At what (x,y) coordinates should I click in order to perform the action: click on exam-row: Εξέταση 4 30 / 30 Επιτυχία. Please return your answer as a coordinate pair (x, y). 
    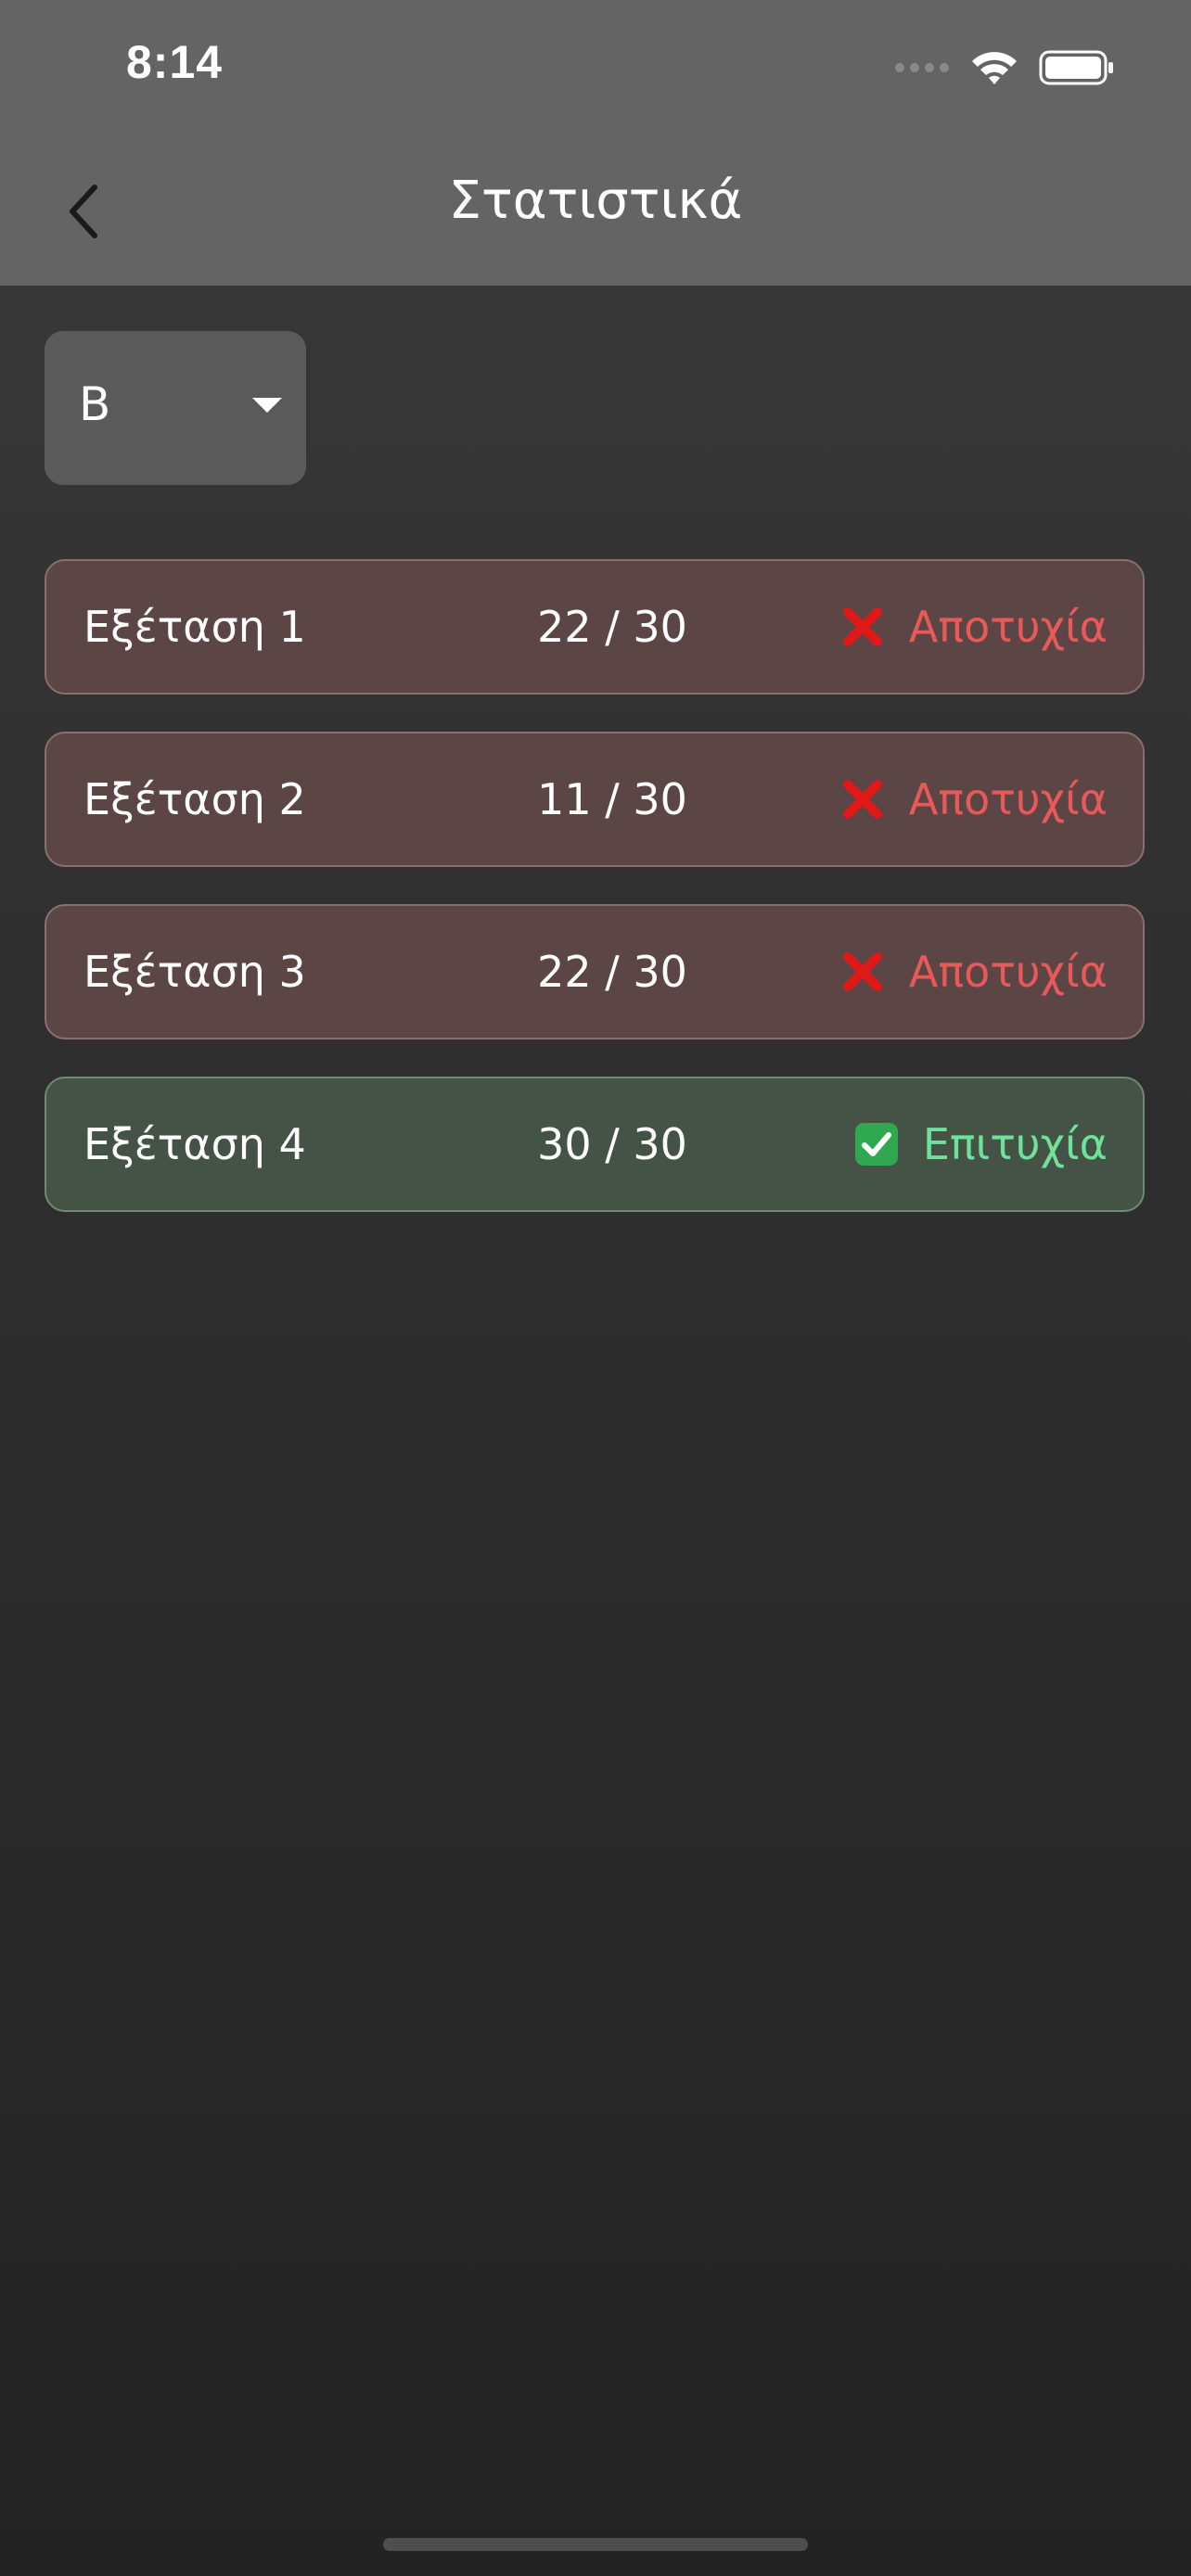
    Looking at the image, I should click on (595, 1144).